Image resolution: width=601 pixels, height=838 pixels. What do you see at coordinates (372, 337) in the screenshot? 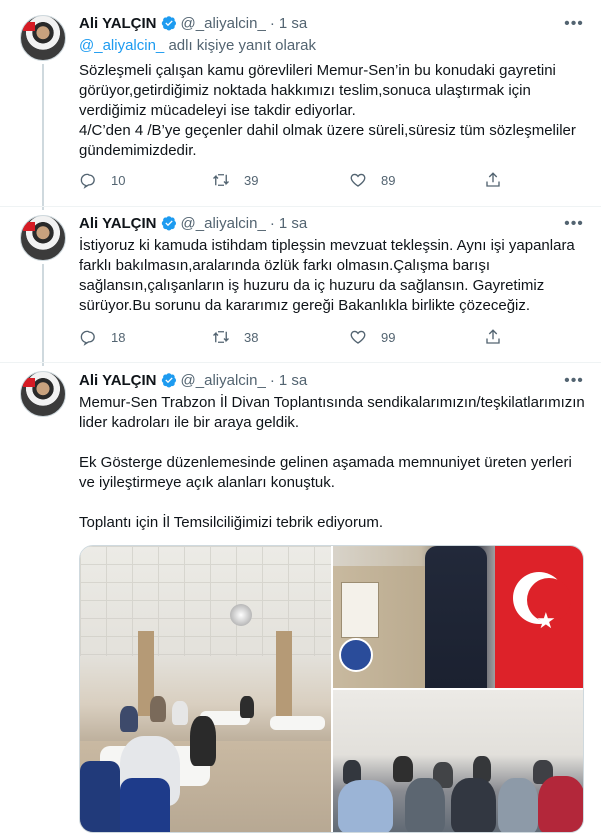
I see `like-button: 99` at bounding box center [372, 337].